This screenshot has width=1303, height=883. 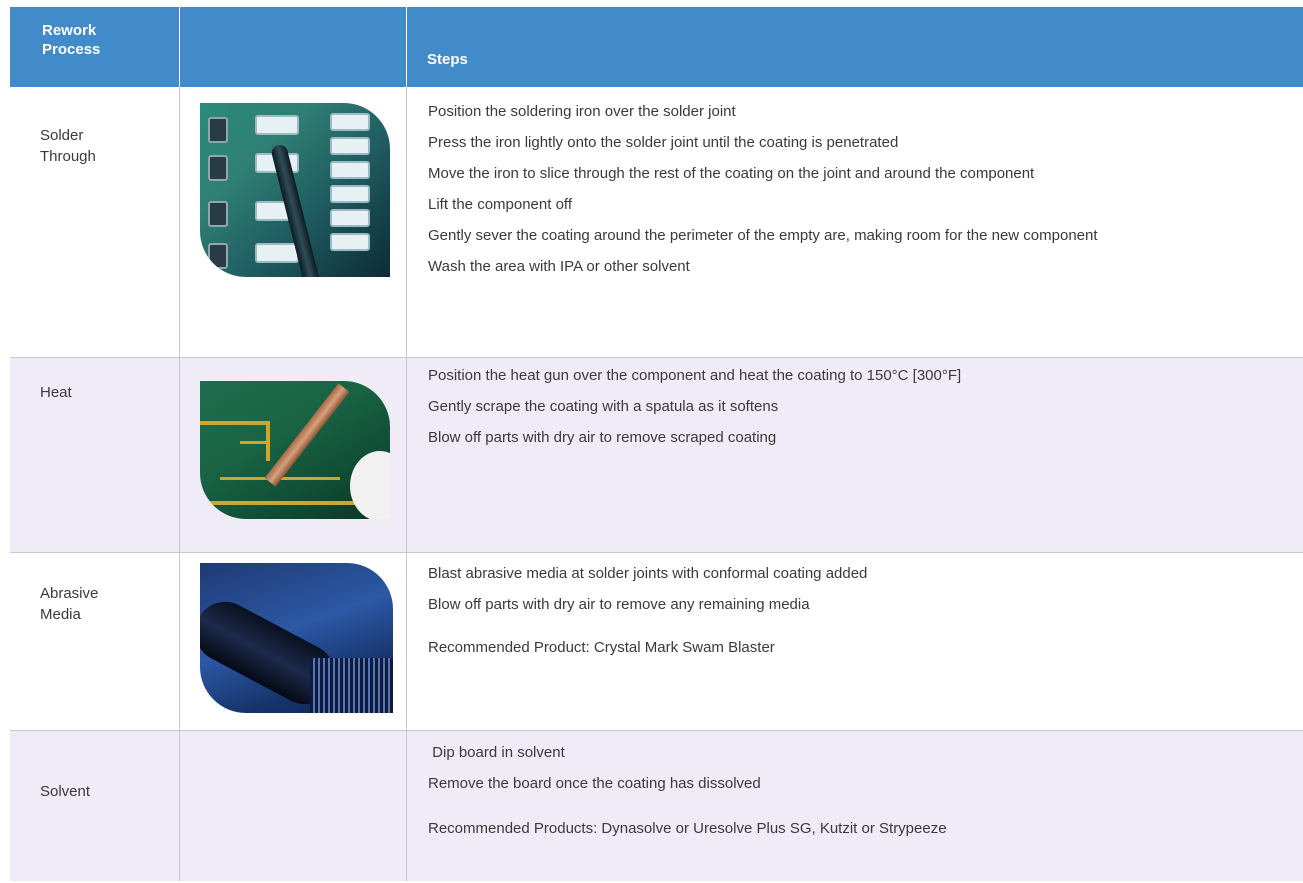 What do you see at coordinates (56, 392) in the screenshot?
I see `process-name: Heat` at bounding box center [56, 392].